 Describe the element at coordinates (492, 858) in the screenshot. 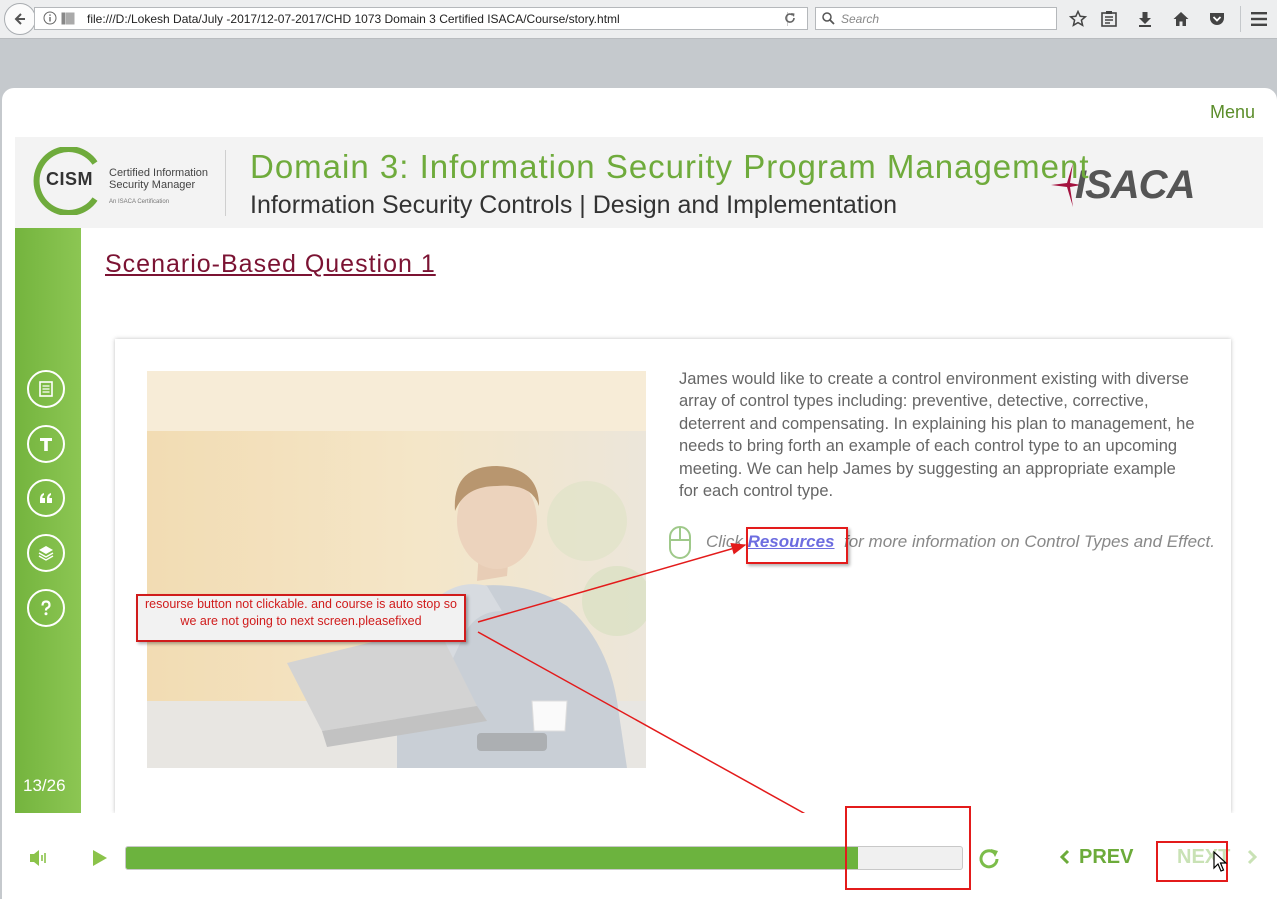

I see `progress-fill` at that location.